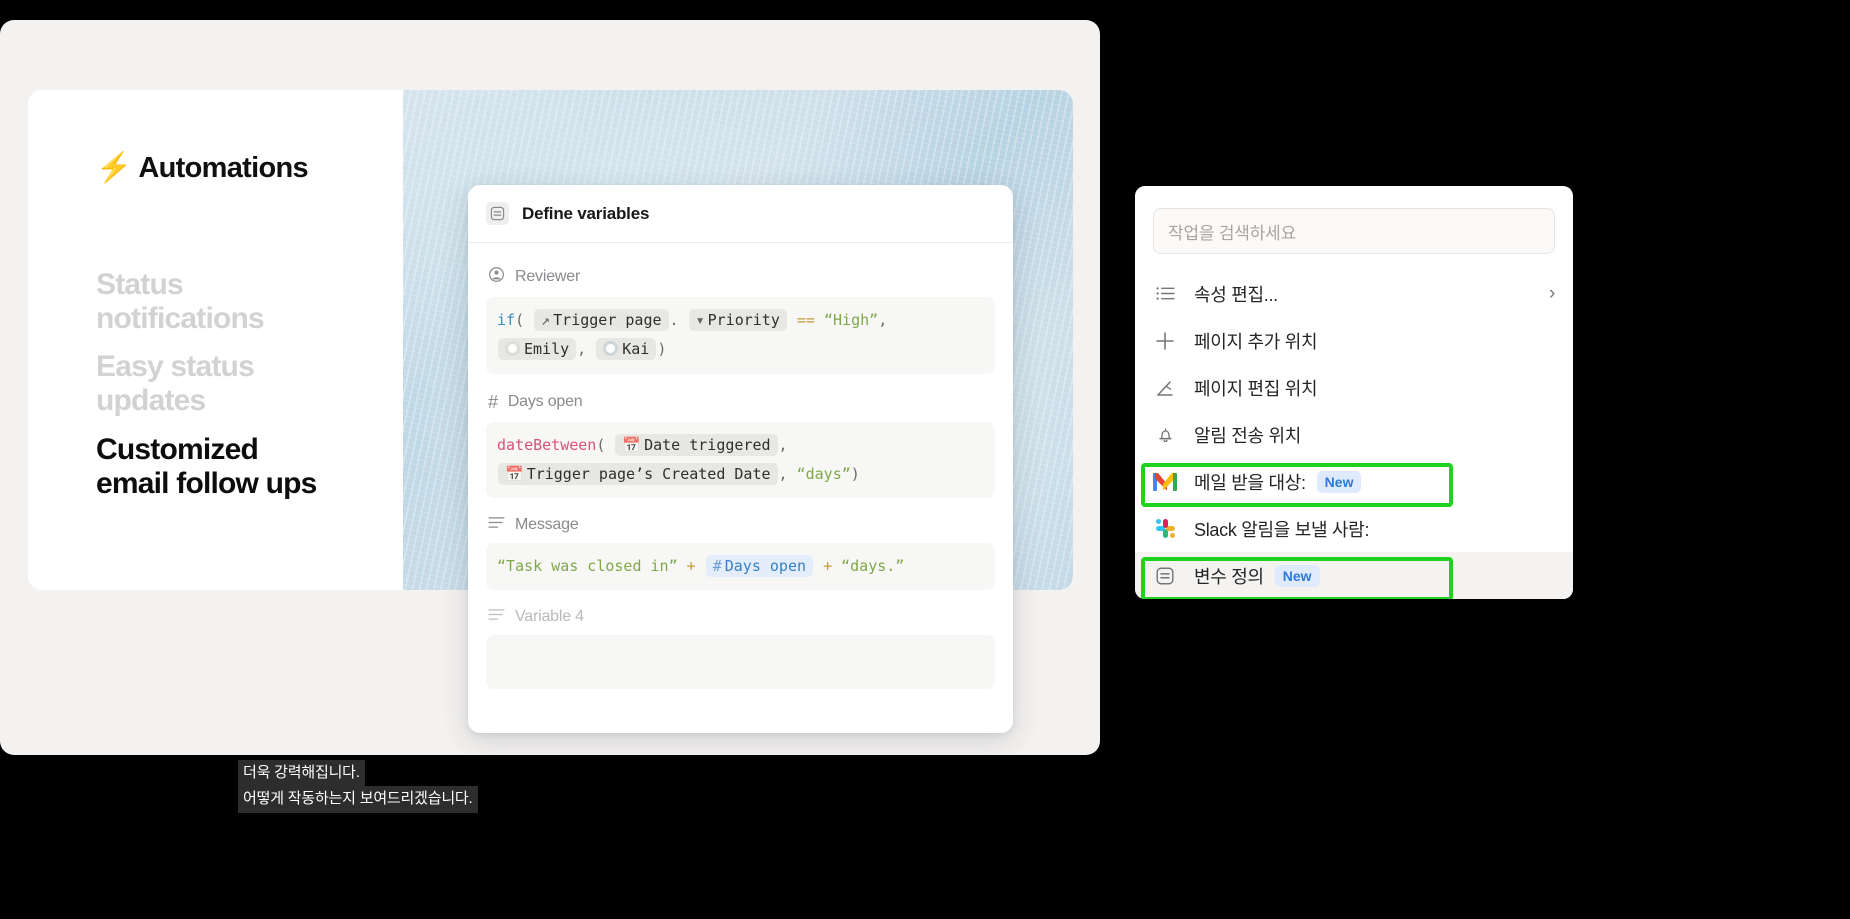 The height and width of the screenshot is (919, 1850). Describe the element at coordinates (740, 349) in the screenshot. I see `formula-line-2: Emily, Kai)` at that location.